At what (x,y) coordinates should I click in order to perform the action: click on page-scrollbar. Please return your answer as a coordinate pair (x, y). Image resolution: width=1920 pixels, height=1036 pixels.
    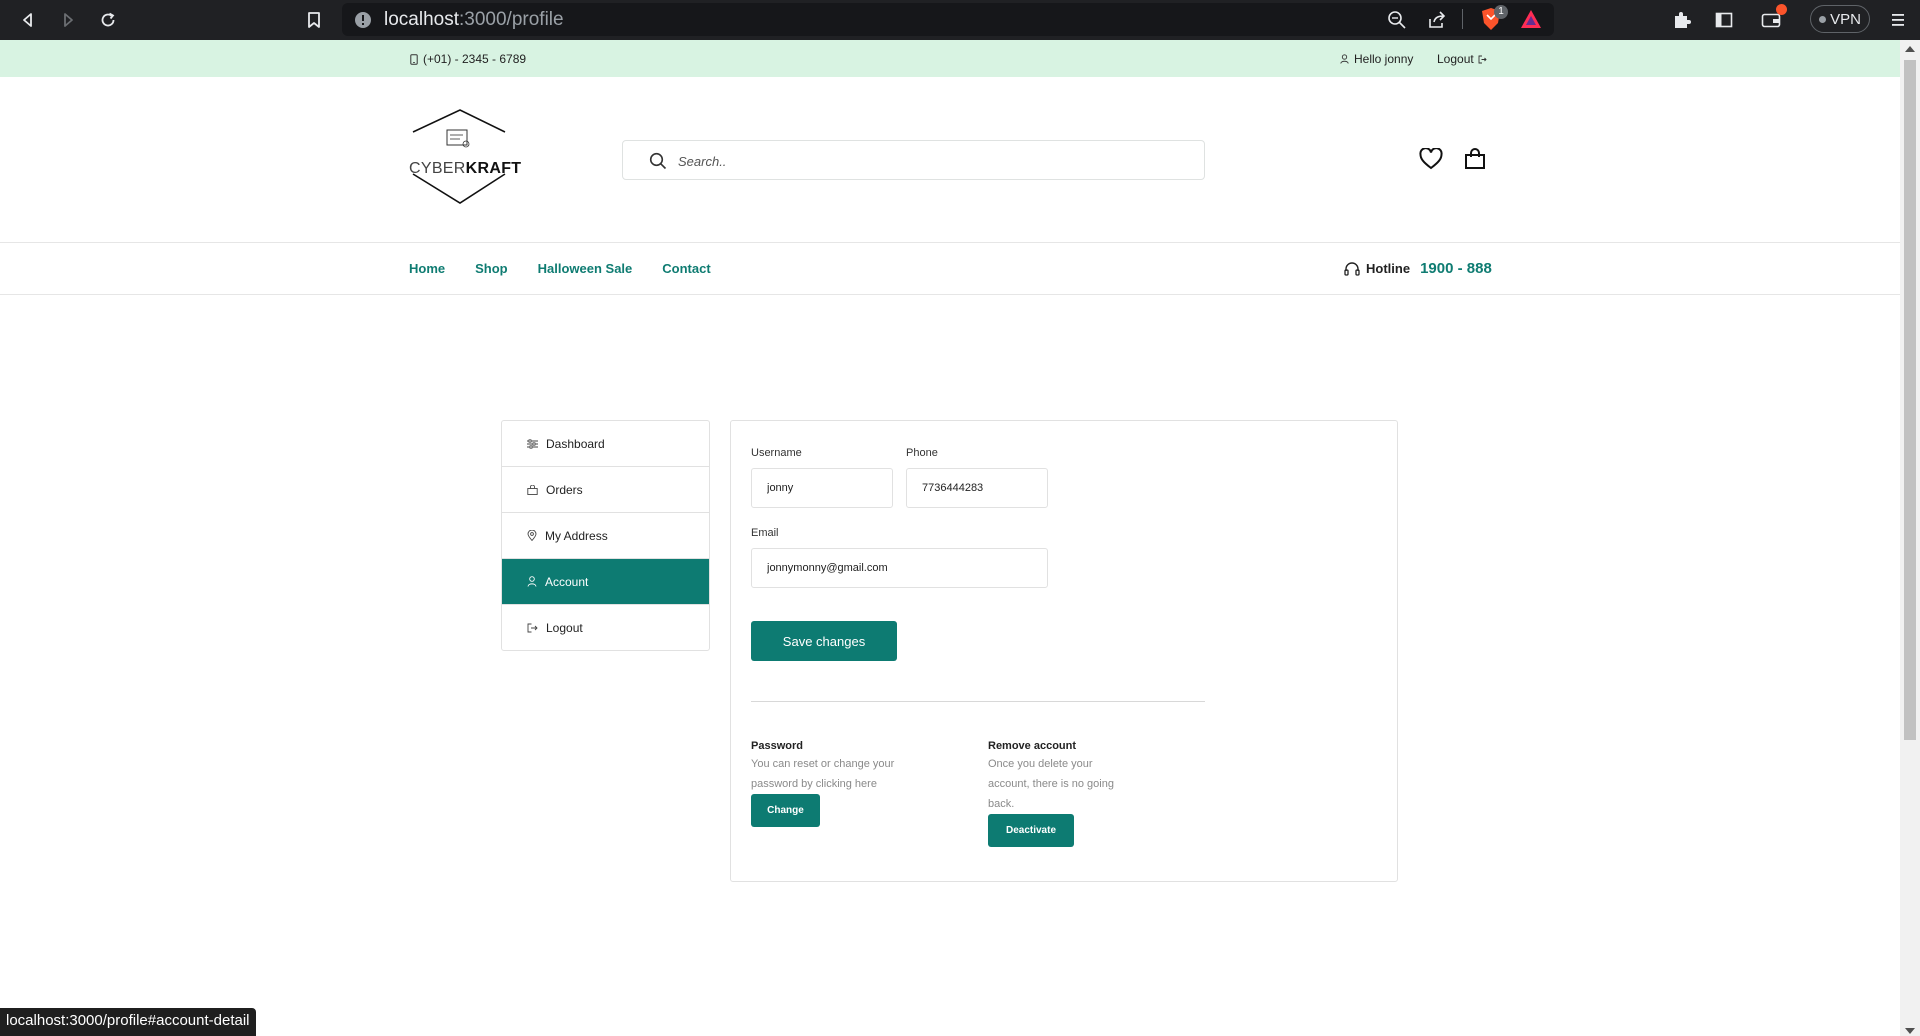
    Looking at the image, I should click on (1910, 538).